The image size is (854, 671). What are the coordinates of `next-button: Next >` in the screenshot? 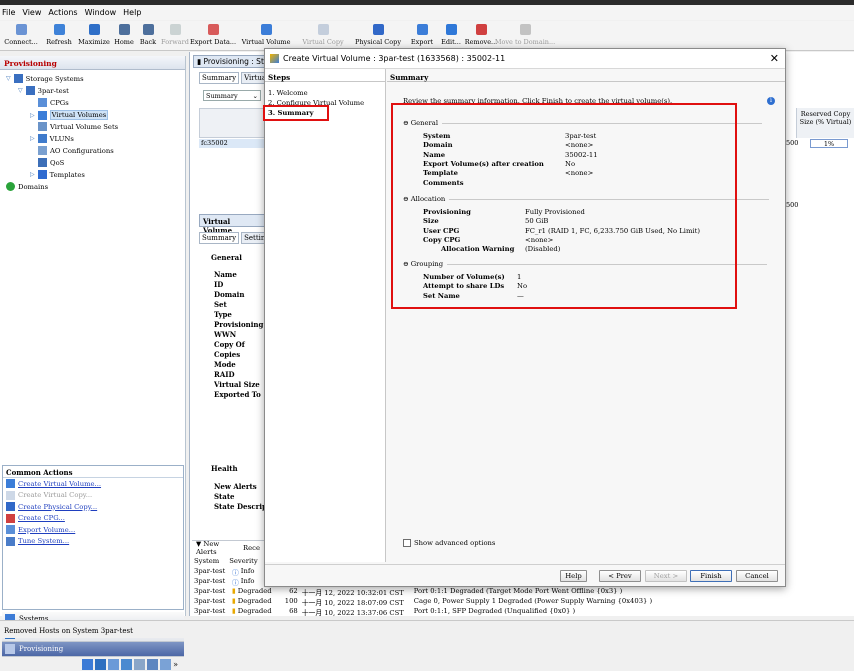 It's located at (666, 576).